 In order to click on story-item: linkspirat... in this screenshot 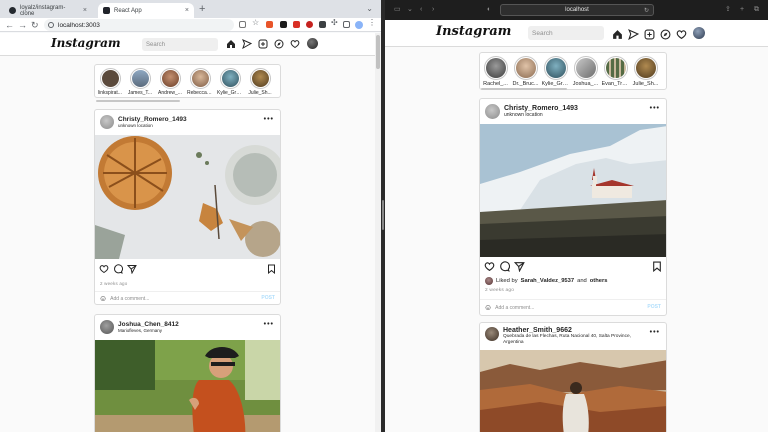, I will do `click(110, 82)`.